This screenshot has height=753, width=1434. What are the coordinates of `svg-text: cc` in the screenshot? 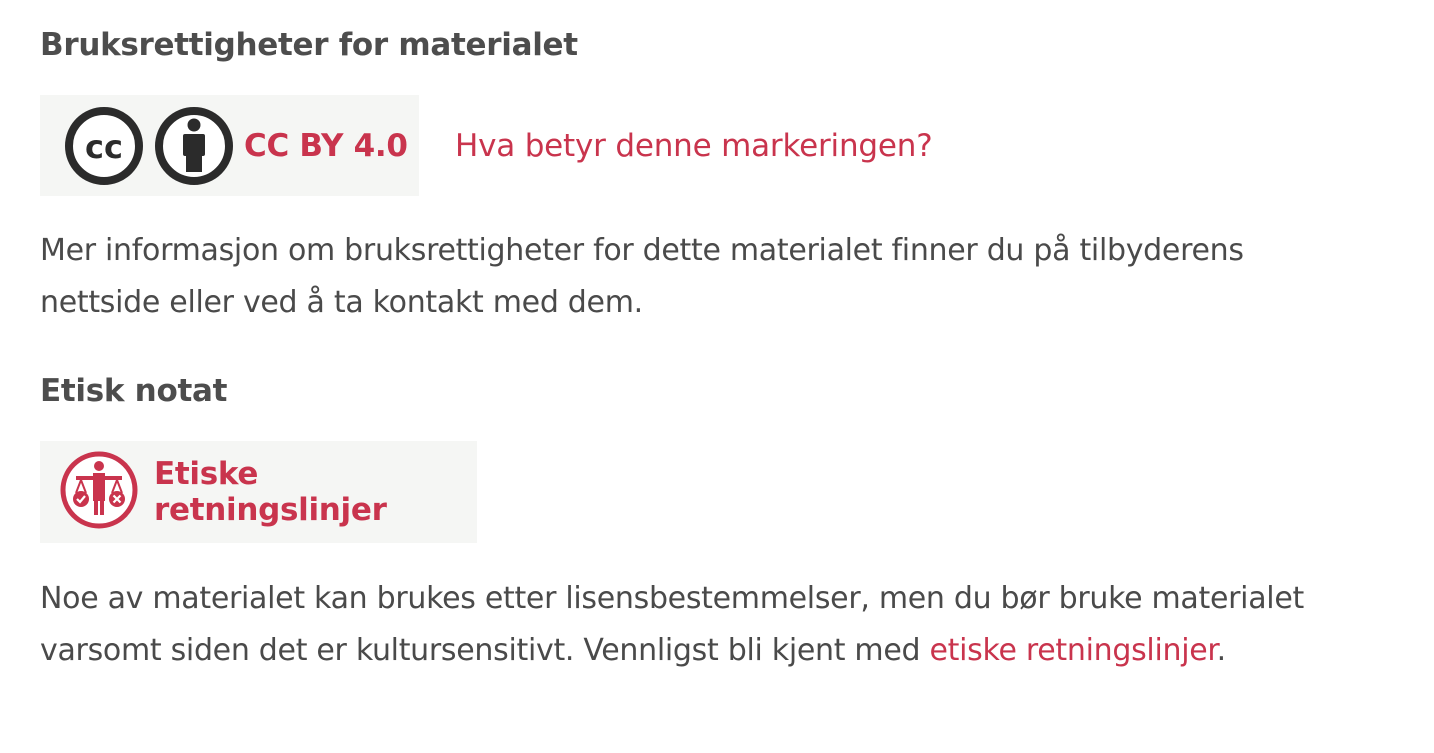 It's located at (104, 147).